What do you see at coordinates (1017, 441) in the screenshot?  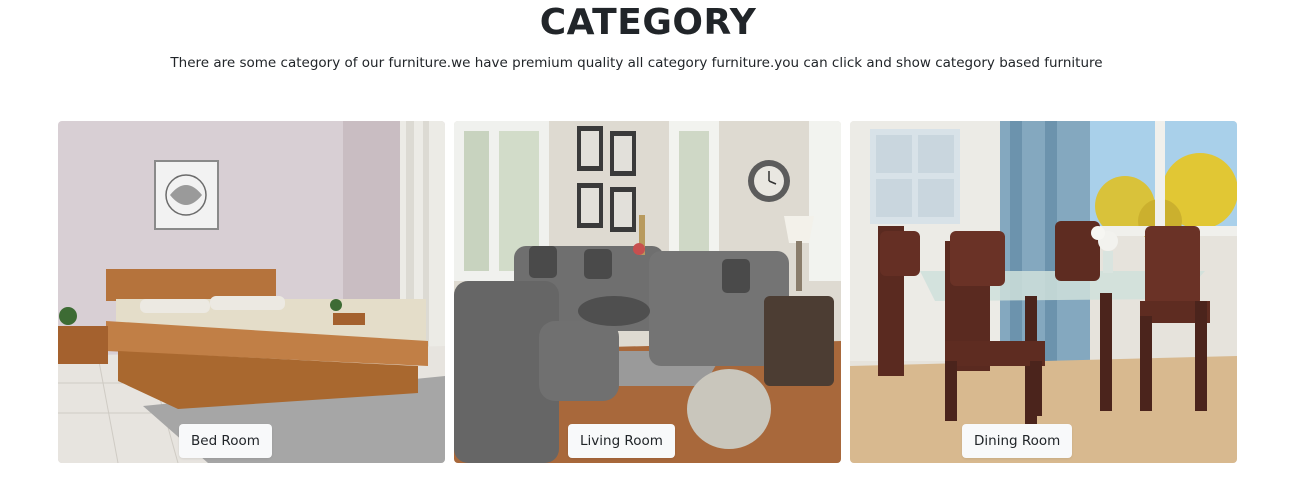 I see `category-label-dining-room: Dining Room` at bounding box center [1017, 441].